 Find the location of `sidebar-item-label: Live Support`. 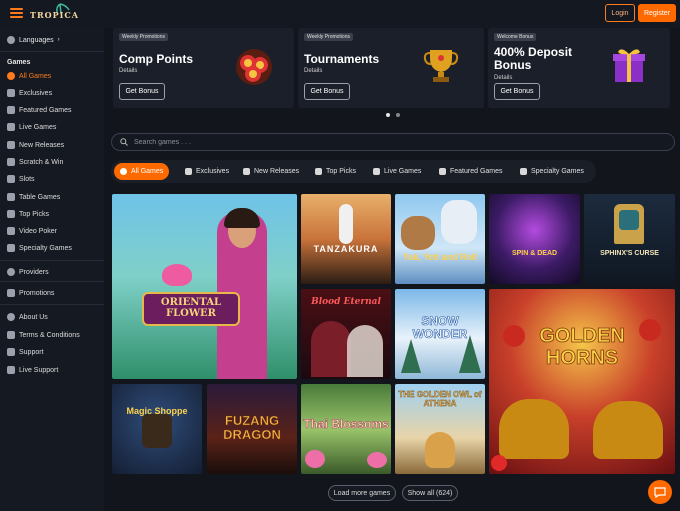

sidebar-item-label: Live Support is located at coordinates (39, 370).